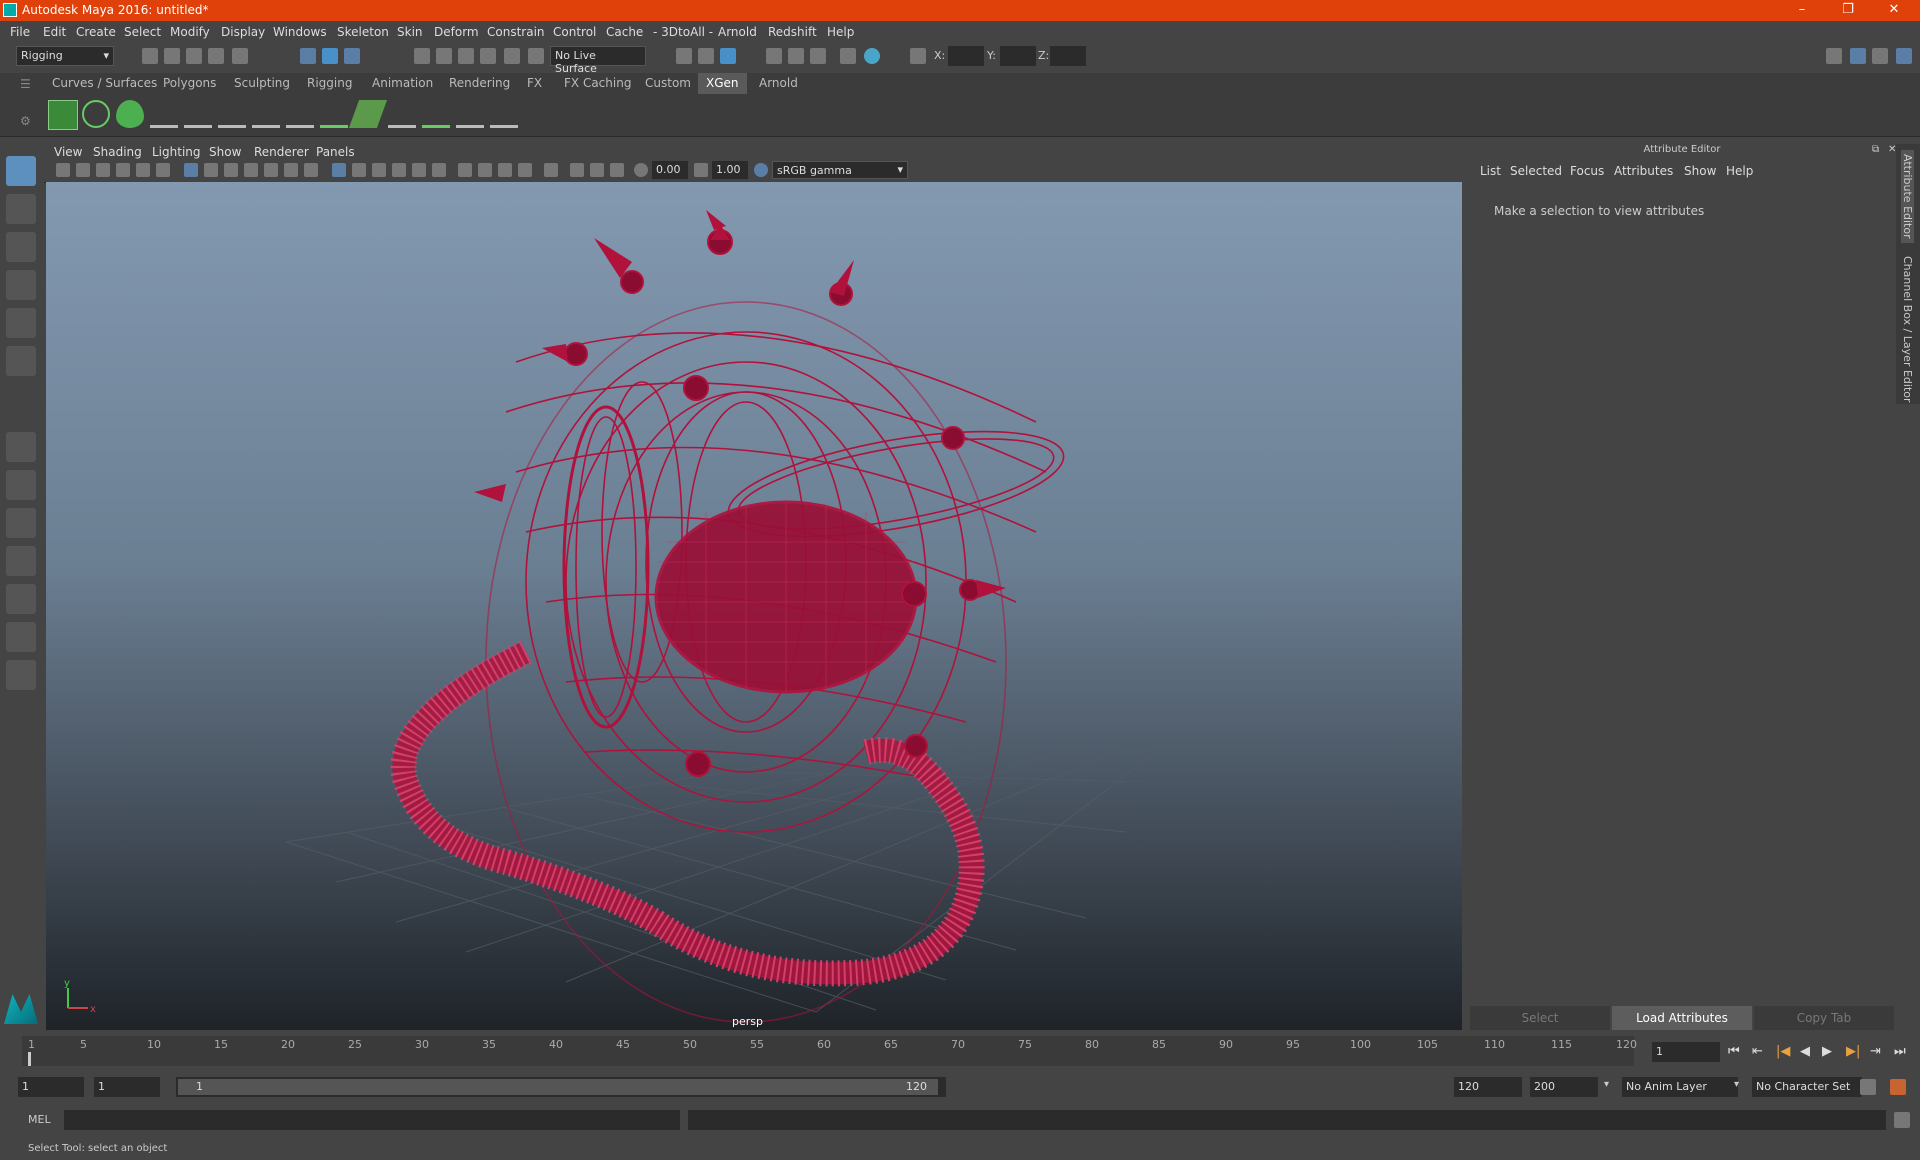  I want to click on xgen-cut-icon, so click(504, 114).